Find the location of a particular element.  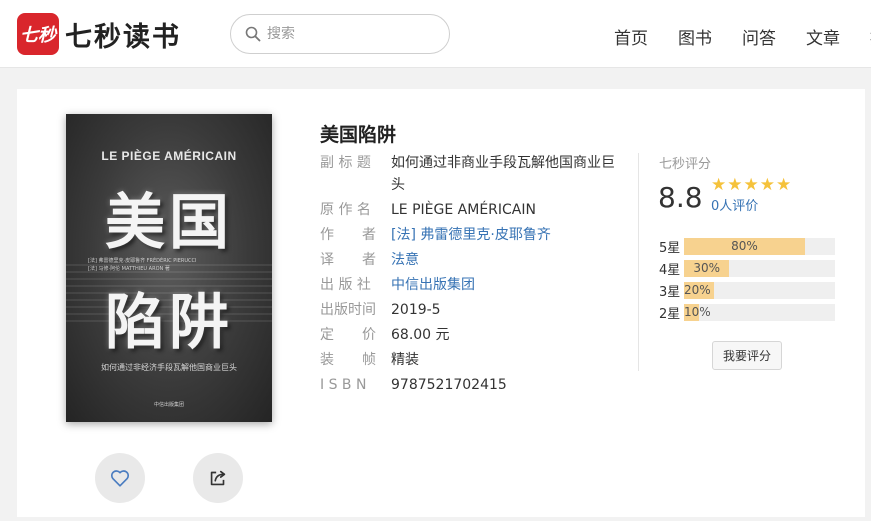

like-button is located at coordinates (120, 478).